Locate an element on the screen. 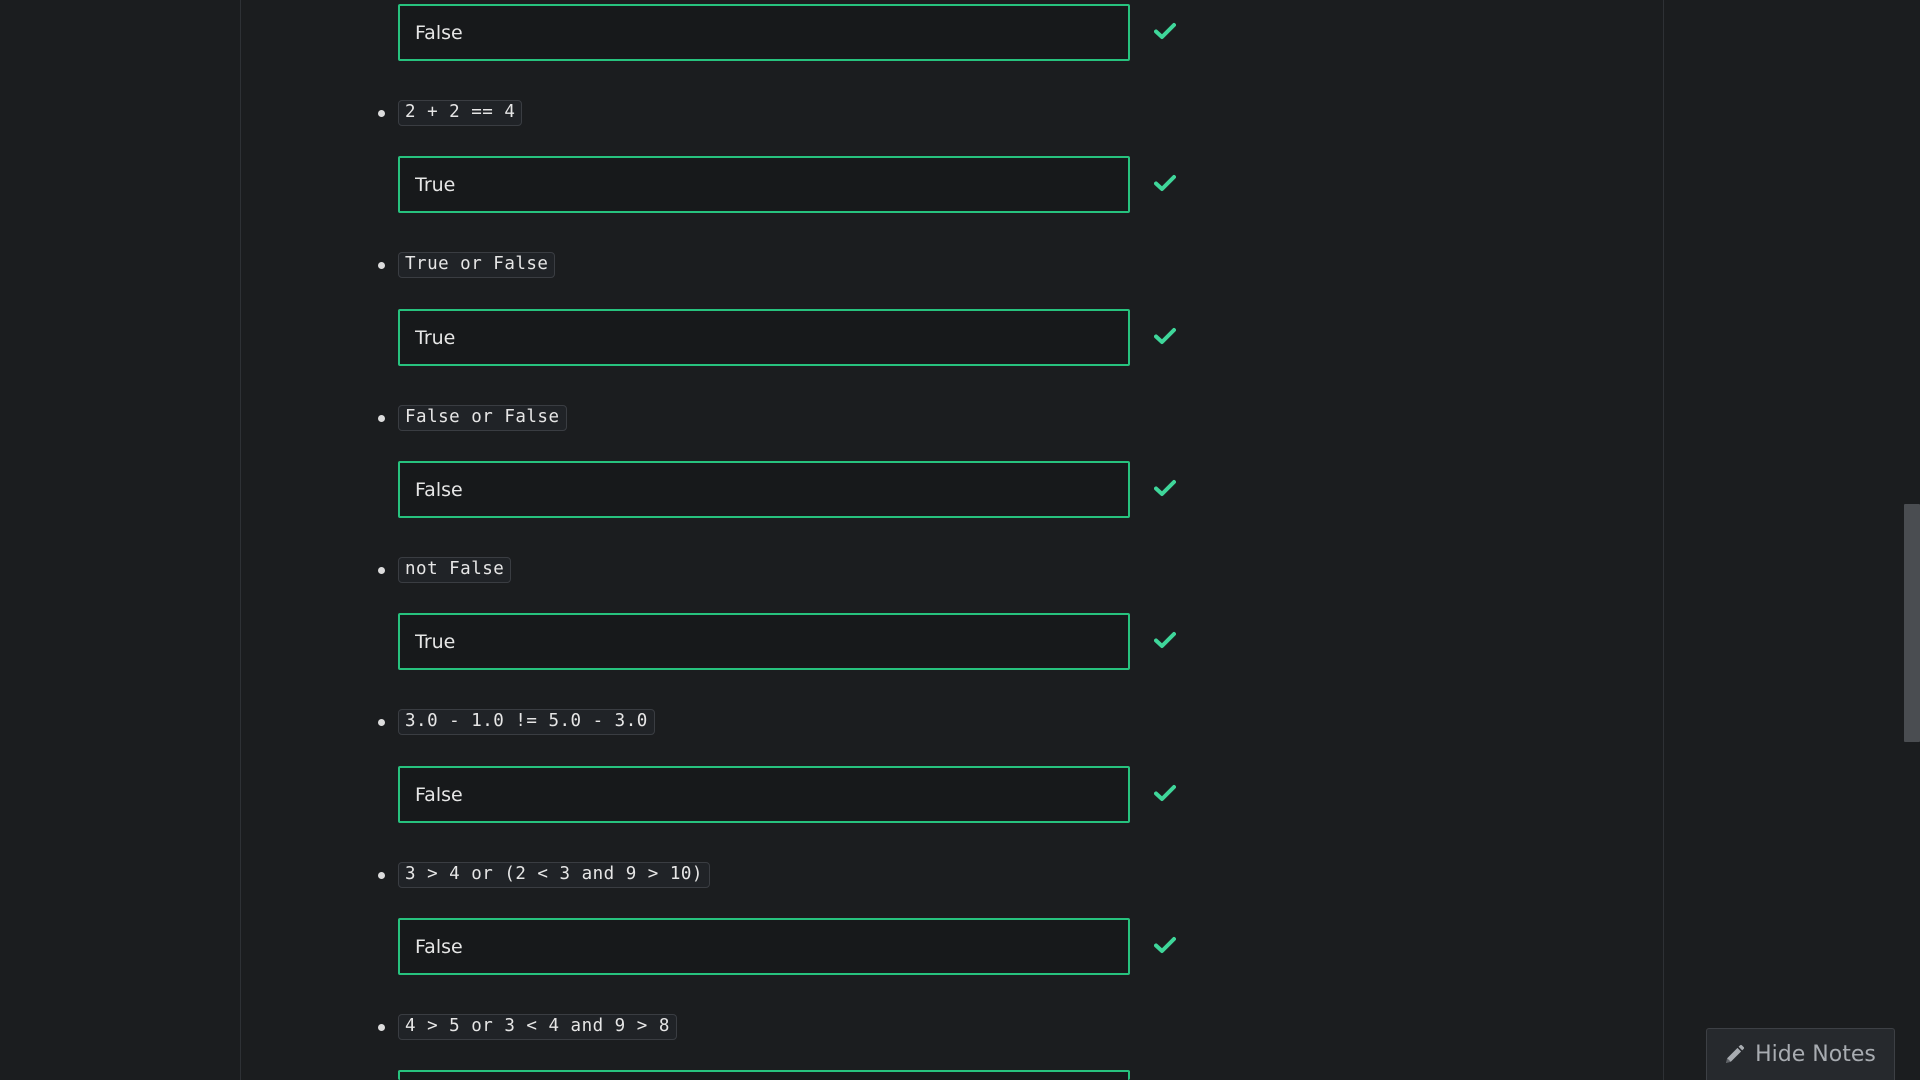 The width and height of the screenshot is (1920, 1080). expression-code: False or False is located at coordinates (482, 418).